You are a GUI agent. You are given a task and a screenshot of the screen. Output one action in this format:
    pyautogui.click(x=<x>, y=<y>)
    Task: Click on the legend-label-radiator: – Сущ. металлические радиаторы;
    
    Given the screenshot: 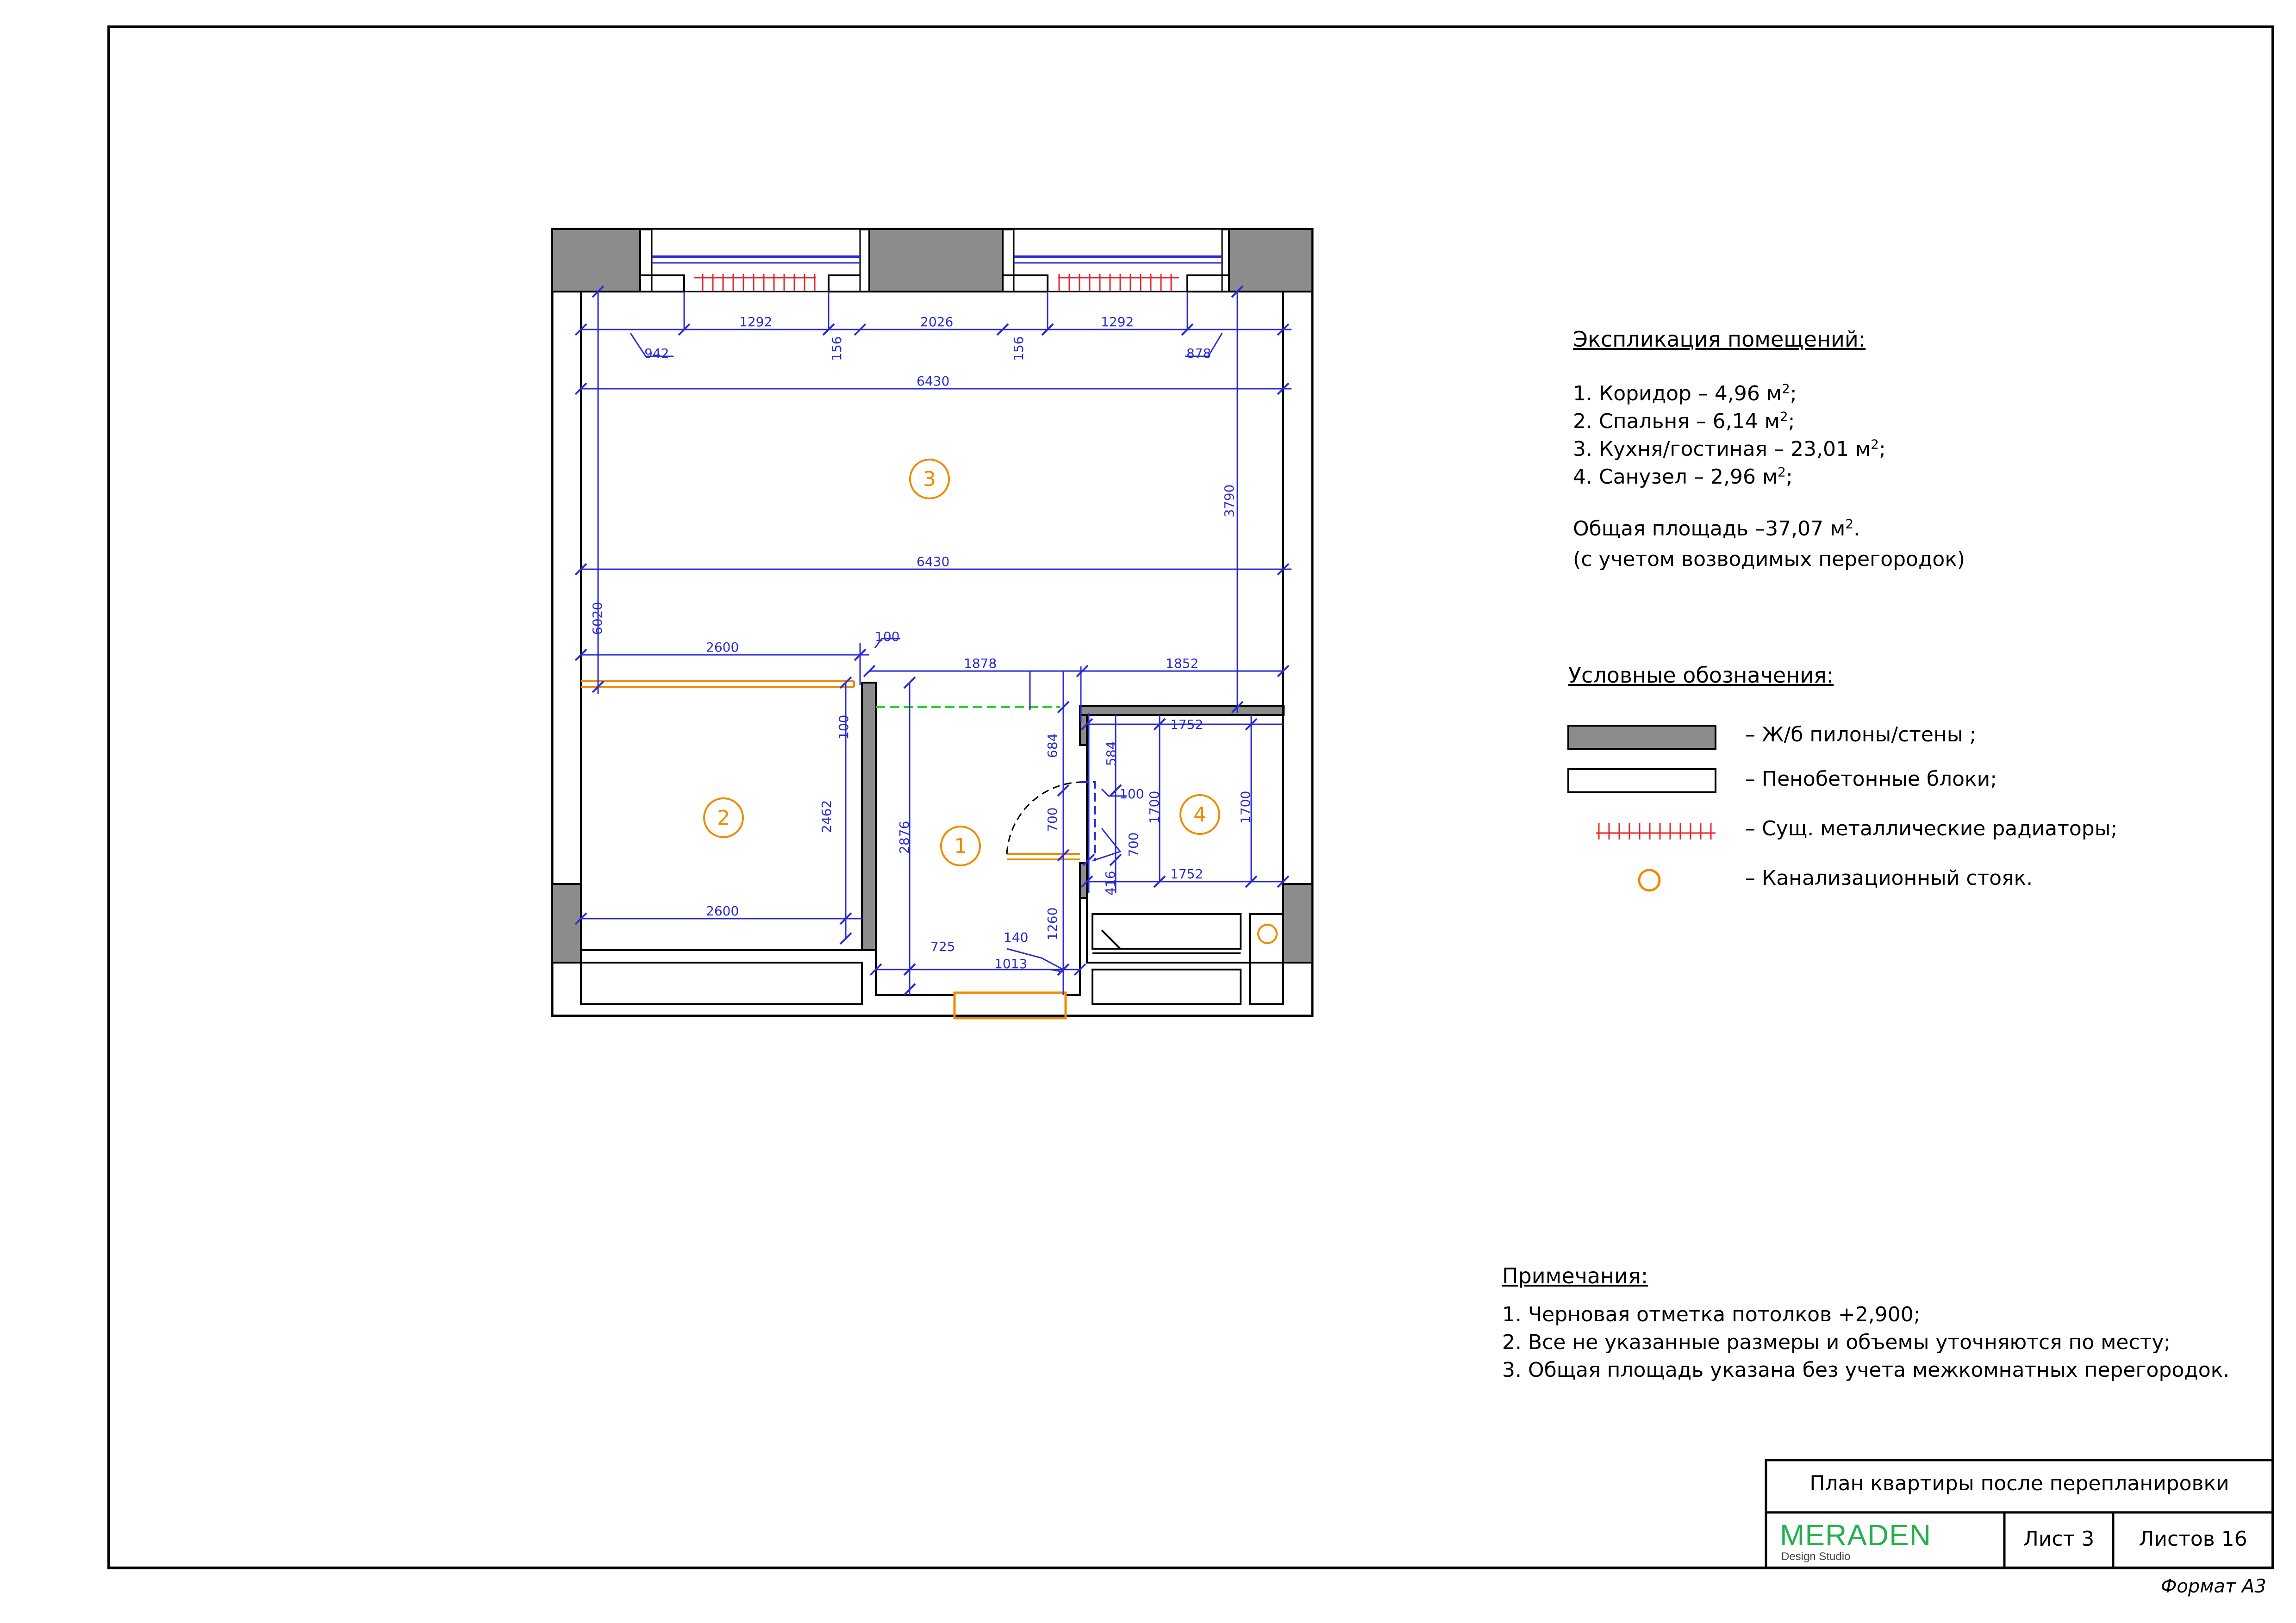 What is the action you would take?
    pyautogui.click(x=1931, y=828)
    